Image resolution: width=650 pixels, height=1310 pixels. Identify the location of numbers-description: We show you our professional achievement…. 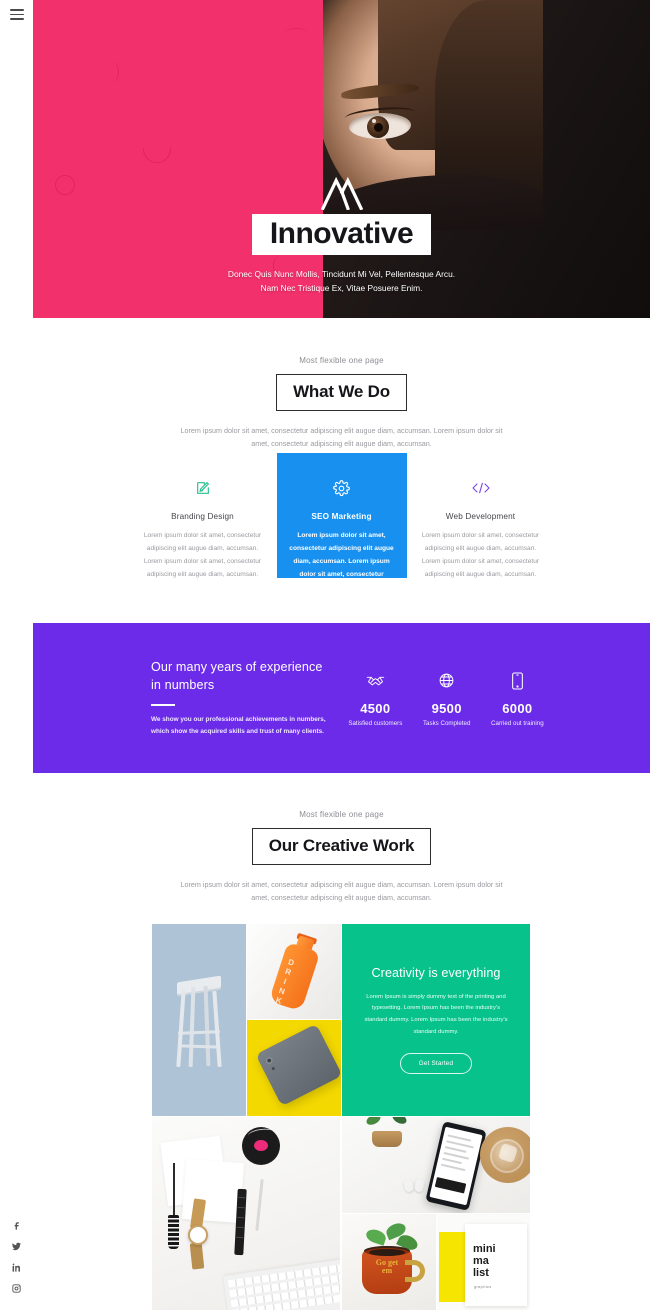
(238, 725).